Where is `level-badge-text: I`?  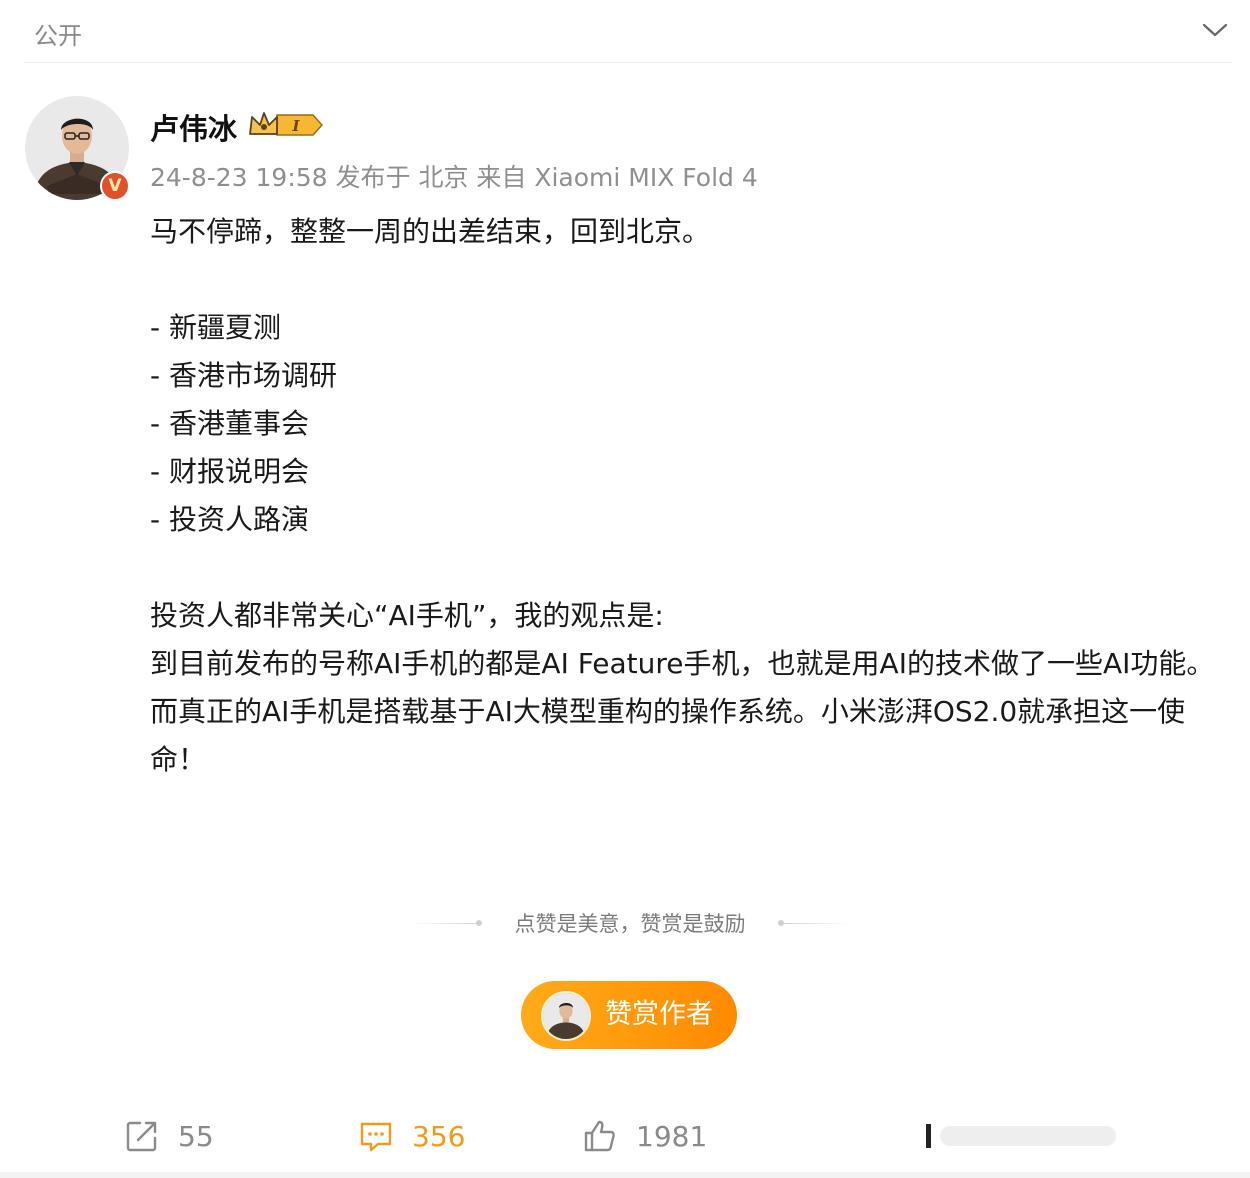
level-badge-text: I is located at coordinates (295, 126).